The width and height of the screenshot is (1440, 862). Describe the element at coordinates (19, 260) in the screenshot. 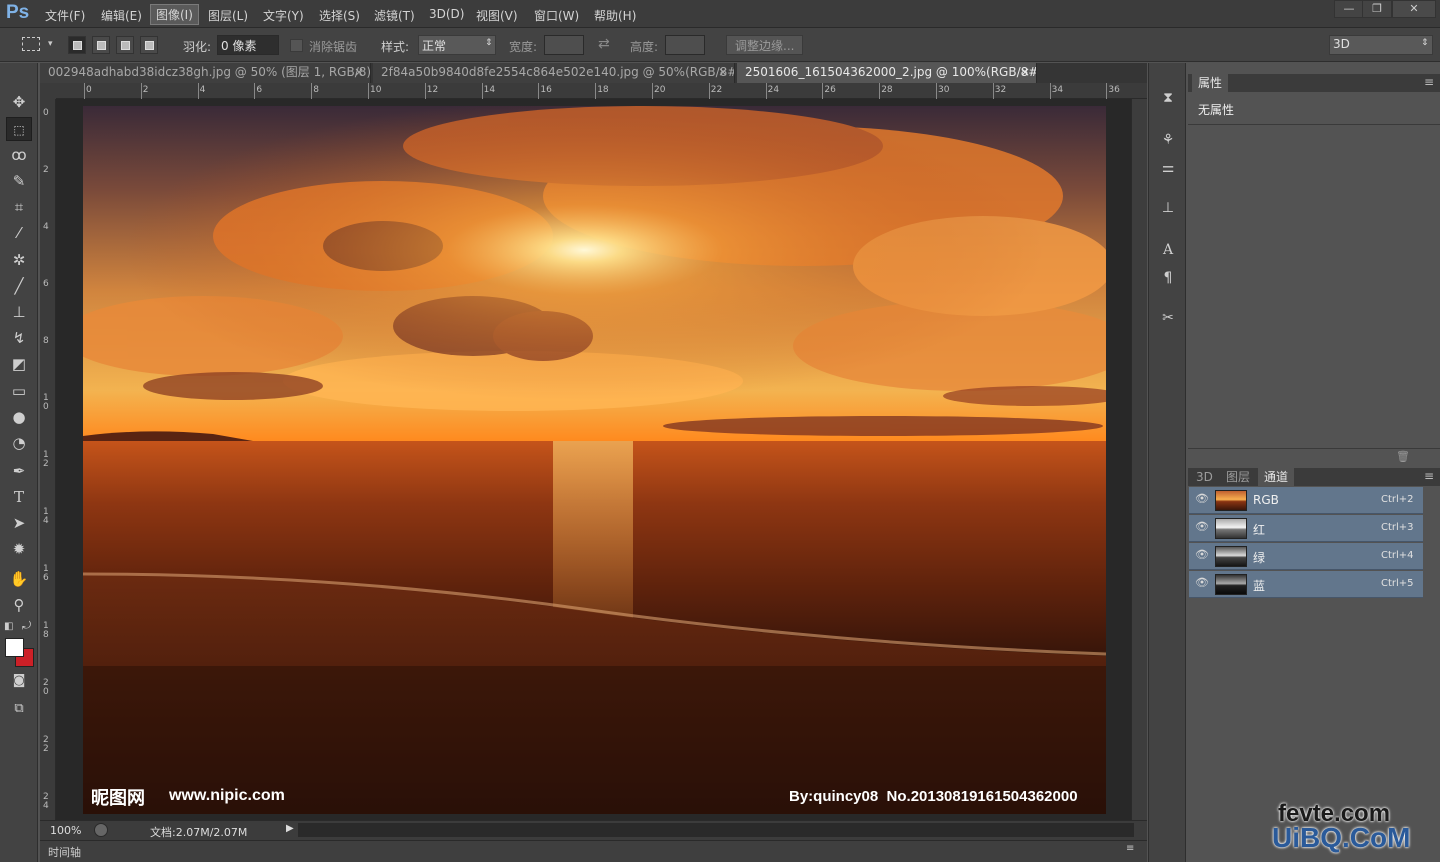

I see `healing-brush-tool-icon: ✲` at that location.